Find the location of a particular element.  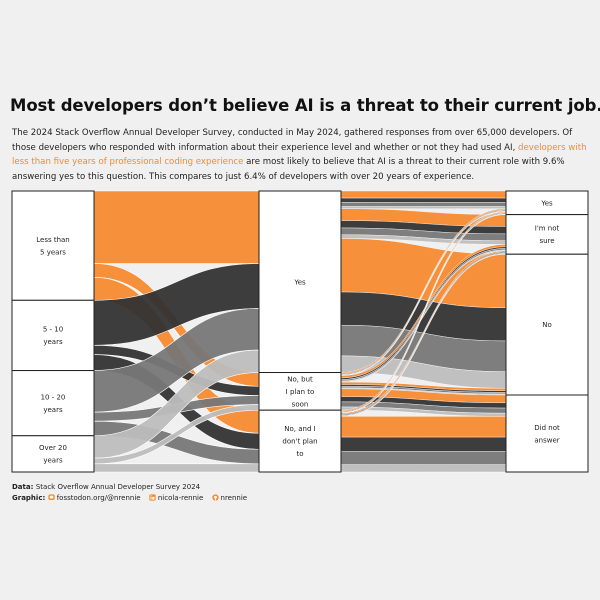

flow-use2-threat3-part1 is located at coordinates (423, 444).